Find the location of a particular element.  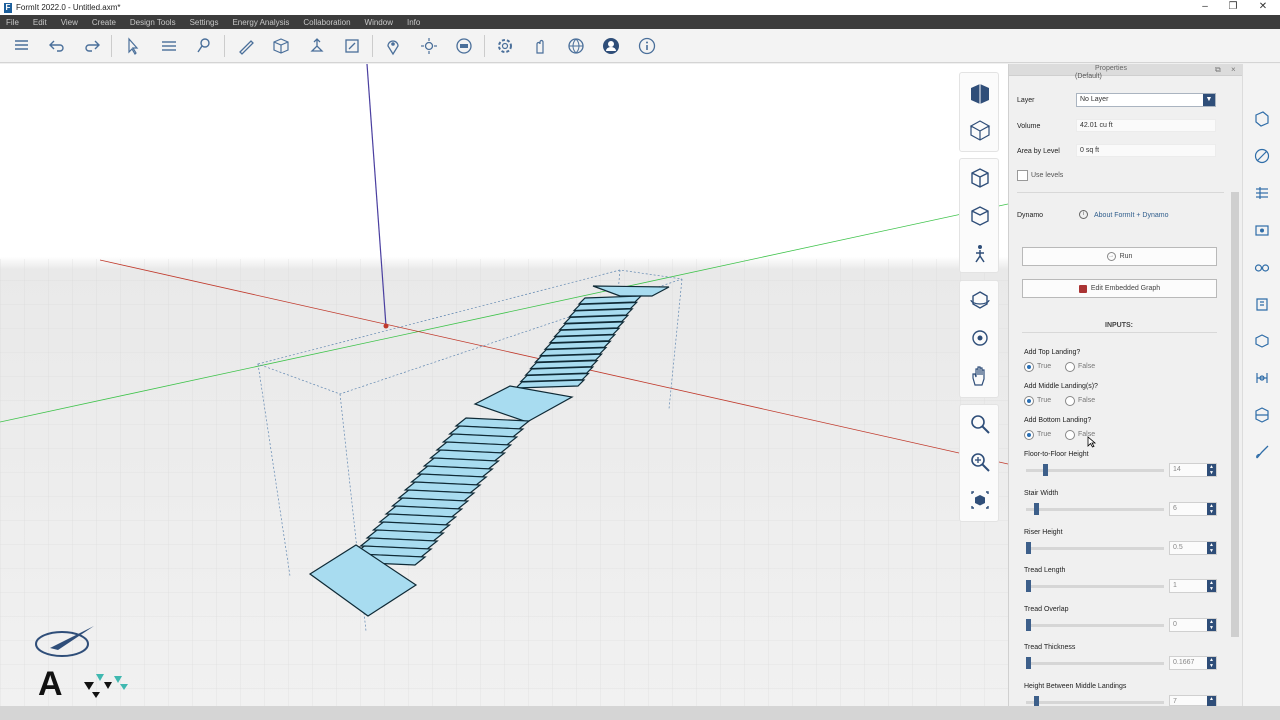

settings-icon is located at coordinates (505, 46).